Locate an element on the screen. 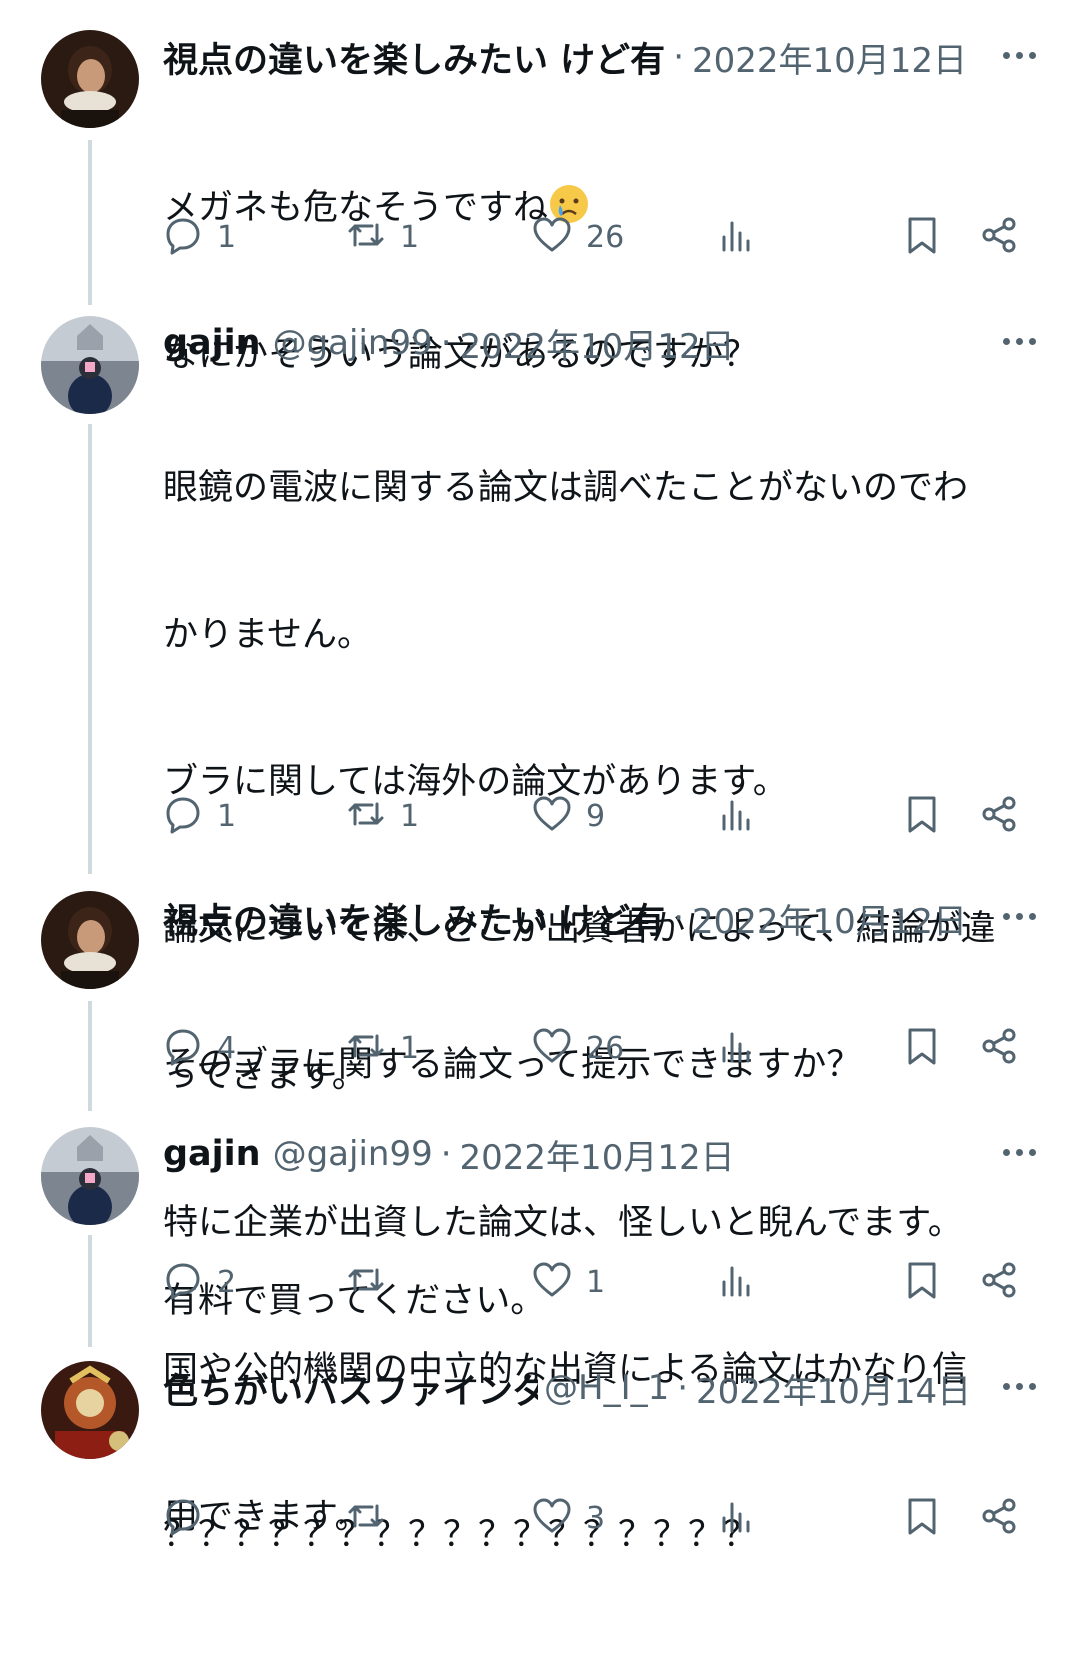  action-bar: 1 1 26 is located at coordinates (598, 237).